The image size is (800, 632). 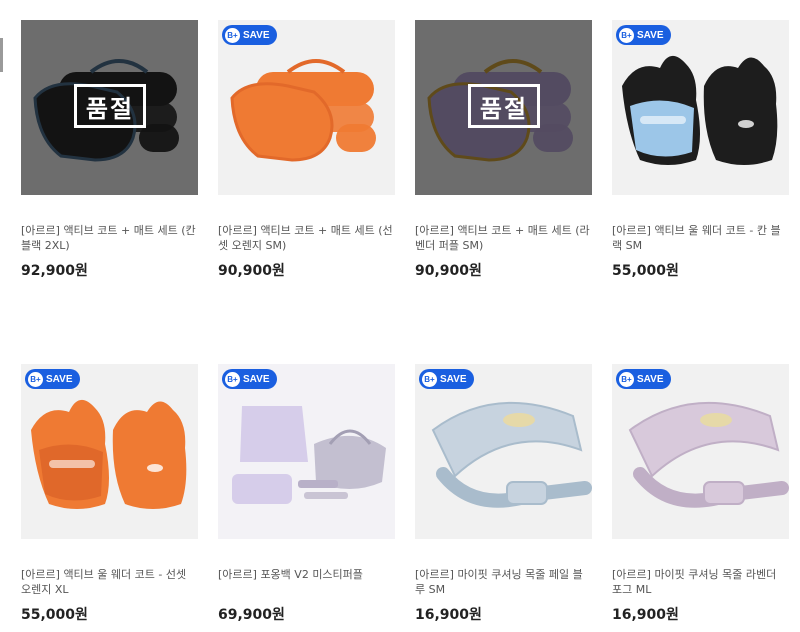 What do you see at coordinates (700, 582) in the screenshot?
I see `product-name: [아르르] 마이핏 쿠셔닝 목줄 라벤더 포그 ML` at bounding box center [700, 582].